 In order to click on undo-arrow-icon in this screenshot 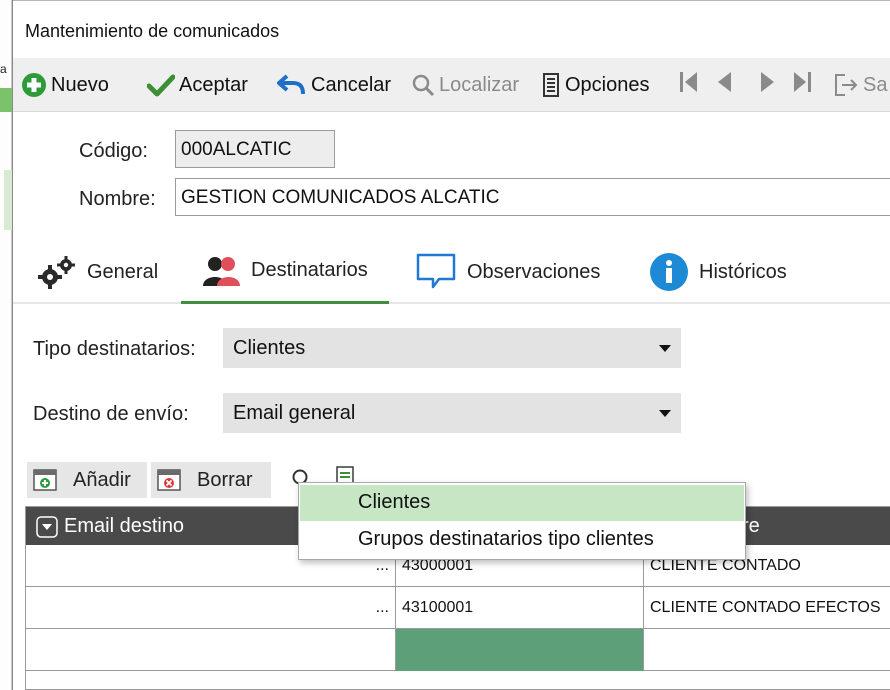, I will do `click(292, 85)`.